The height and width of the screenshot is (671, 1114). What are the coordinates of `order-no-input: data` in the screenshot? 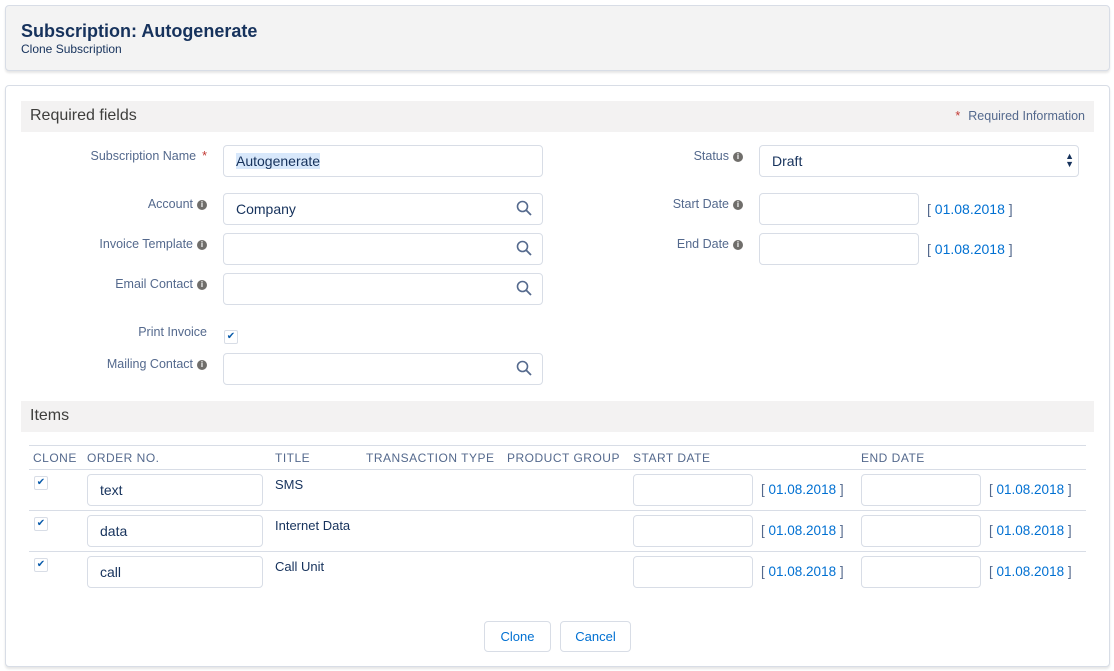 It's located at (175, 531).